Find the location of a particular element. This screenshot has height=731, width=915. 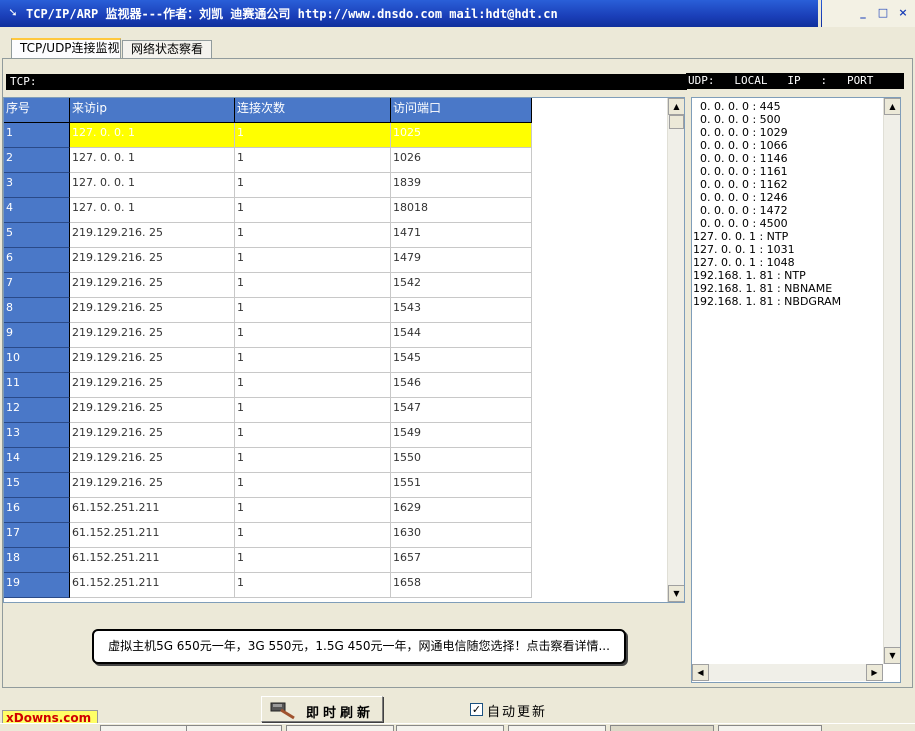

udp-list-item: 127. 0. 0. 1 : 1031 is located at coordinates (744, 249).